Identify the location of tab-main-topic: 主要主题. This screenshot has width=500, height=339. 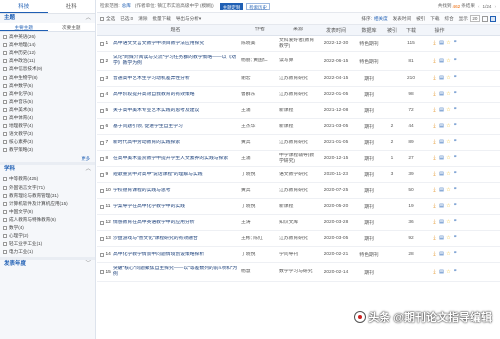
(24, 27).